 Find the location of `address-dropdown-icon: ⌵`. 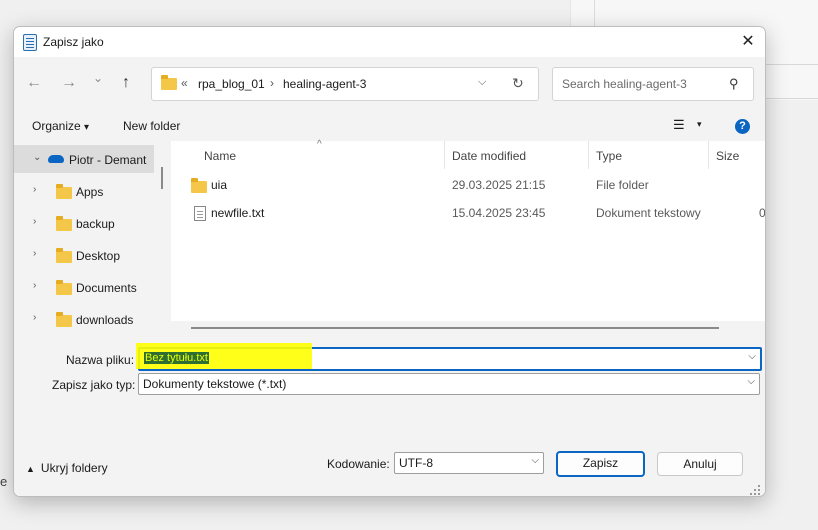

address-dropdown-icon: ⌵ is located at coordinates (482, 82).